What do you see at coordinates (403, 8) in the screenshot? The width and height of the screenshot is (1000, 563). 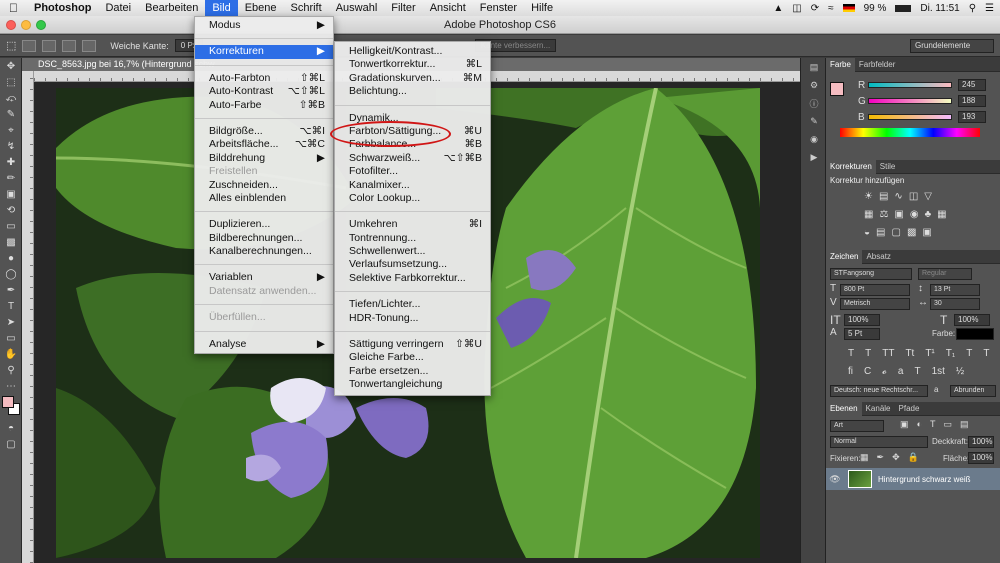 I see `menu-filter: Filter` at bounding box center [403, 8].